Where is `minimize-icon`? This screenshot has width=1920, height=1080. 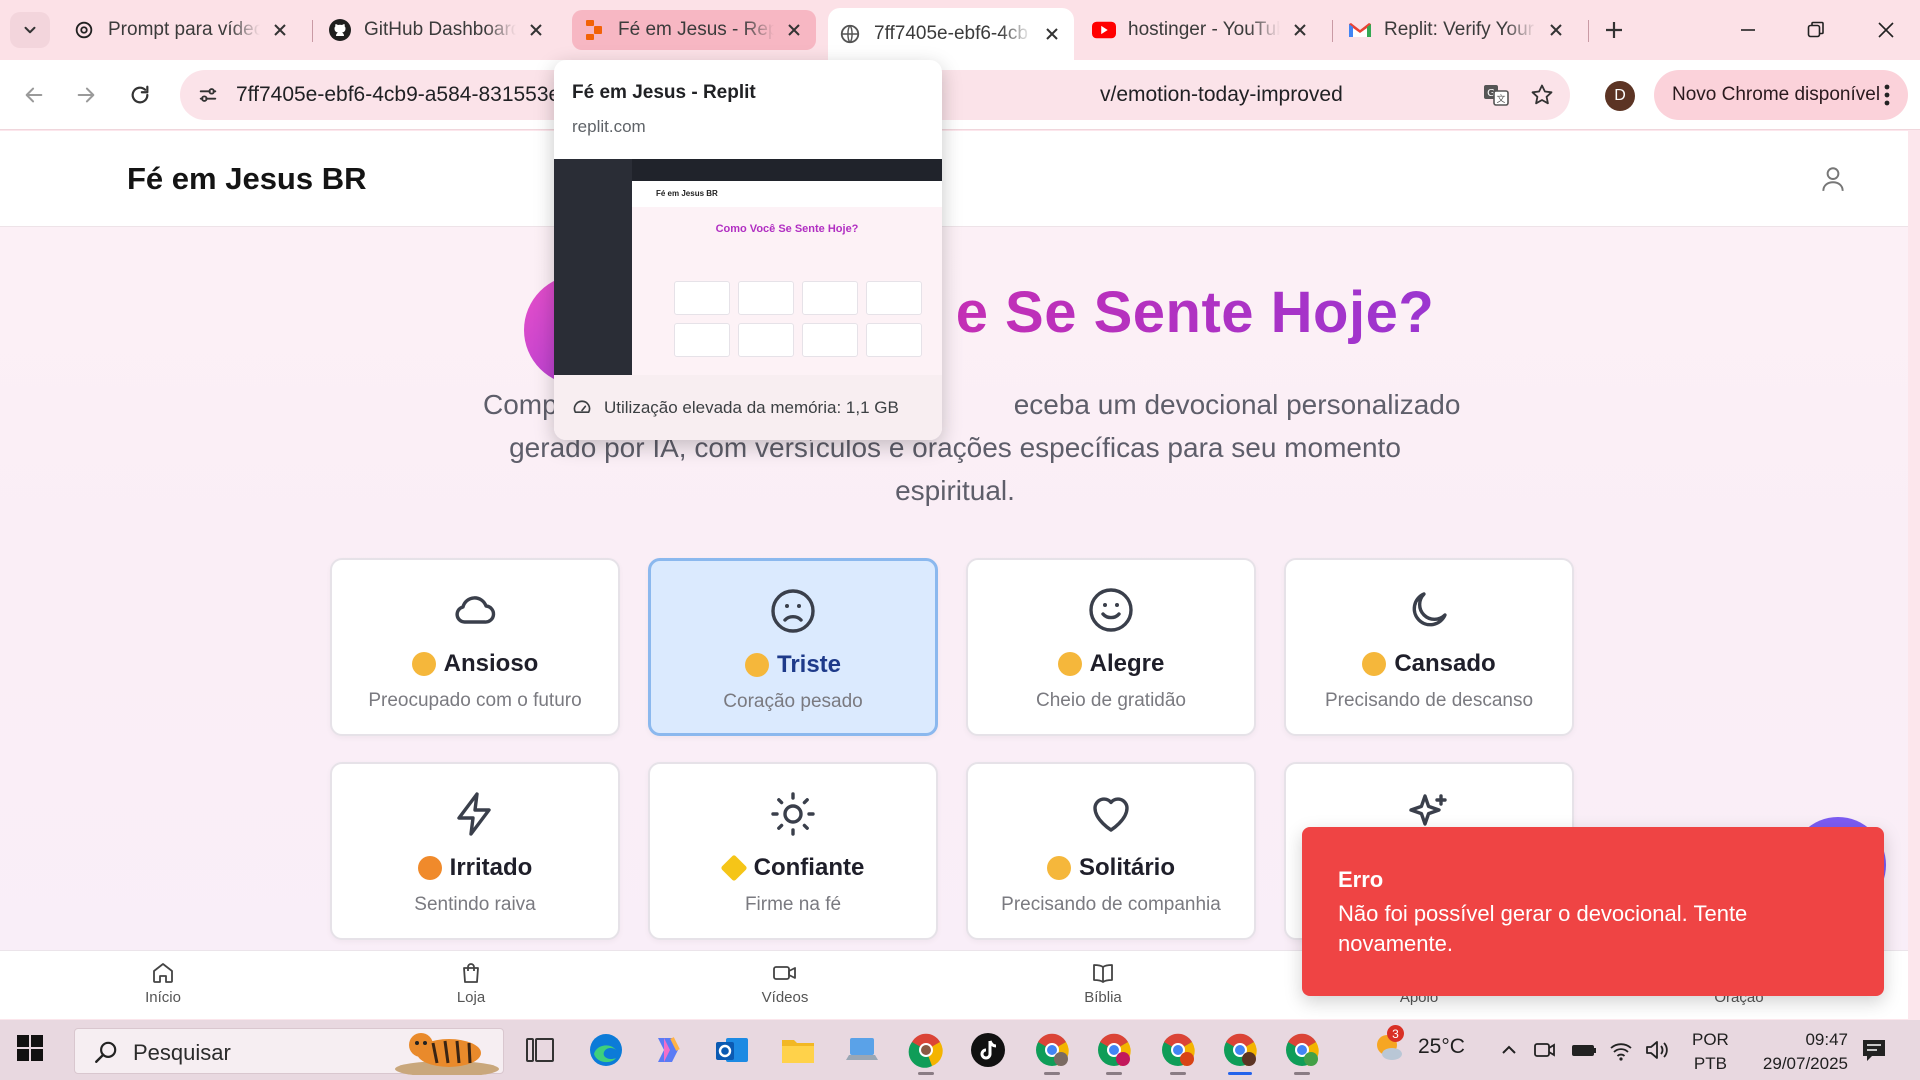
minimize-icon is located at coordinates (1748, 30).